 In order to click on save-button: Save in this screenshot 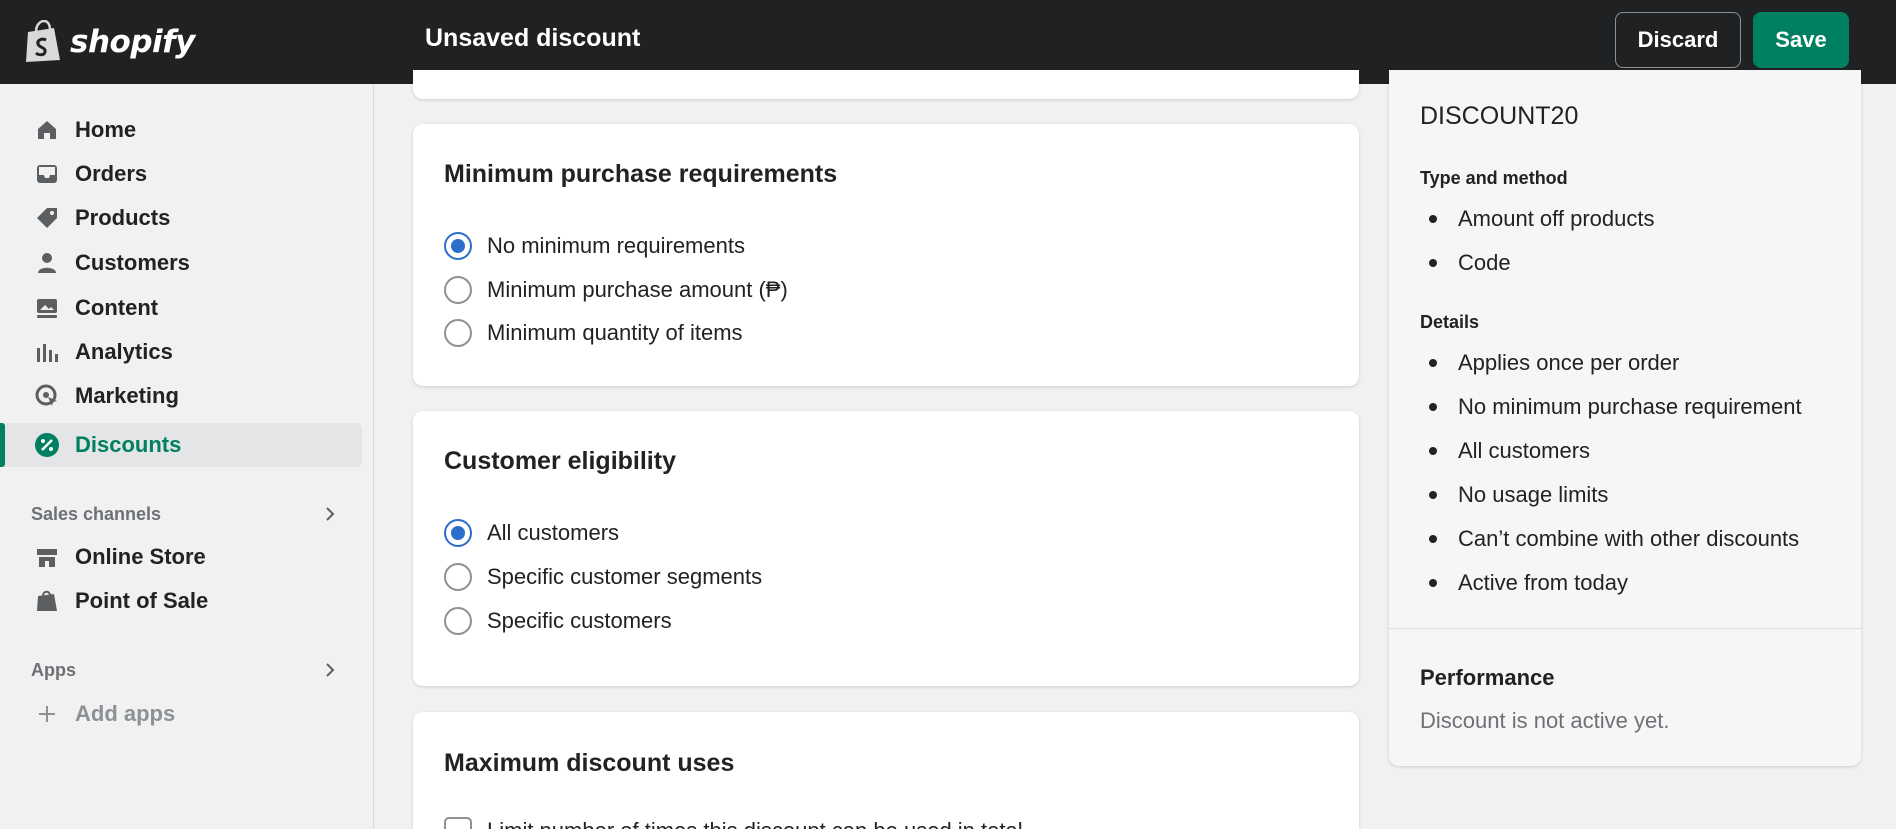, I will do `click(1801, 40)`.